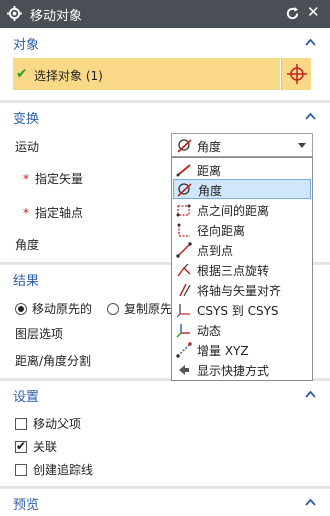 The image size is (330, 516). I want to click on point-to-point-icon, so click(184, 250).